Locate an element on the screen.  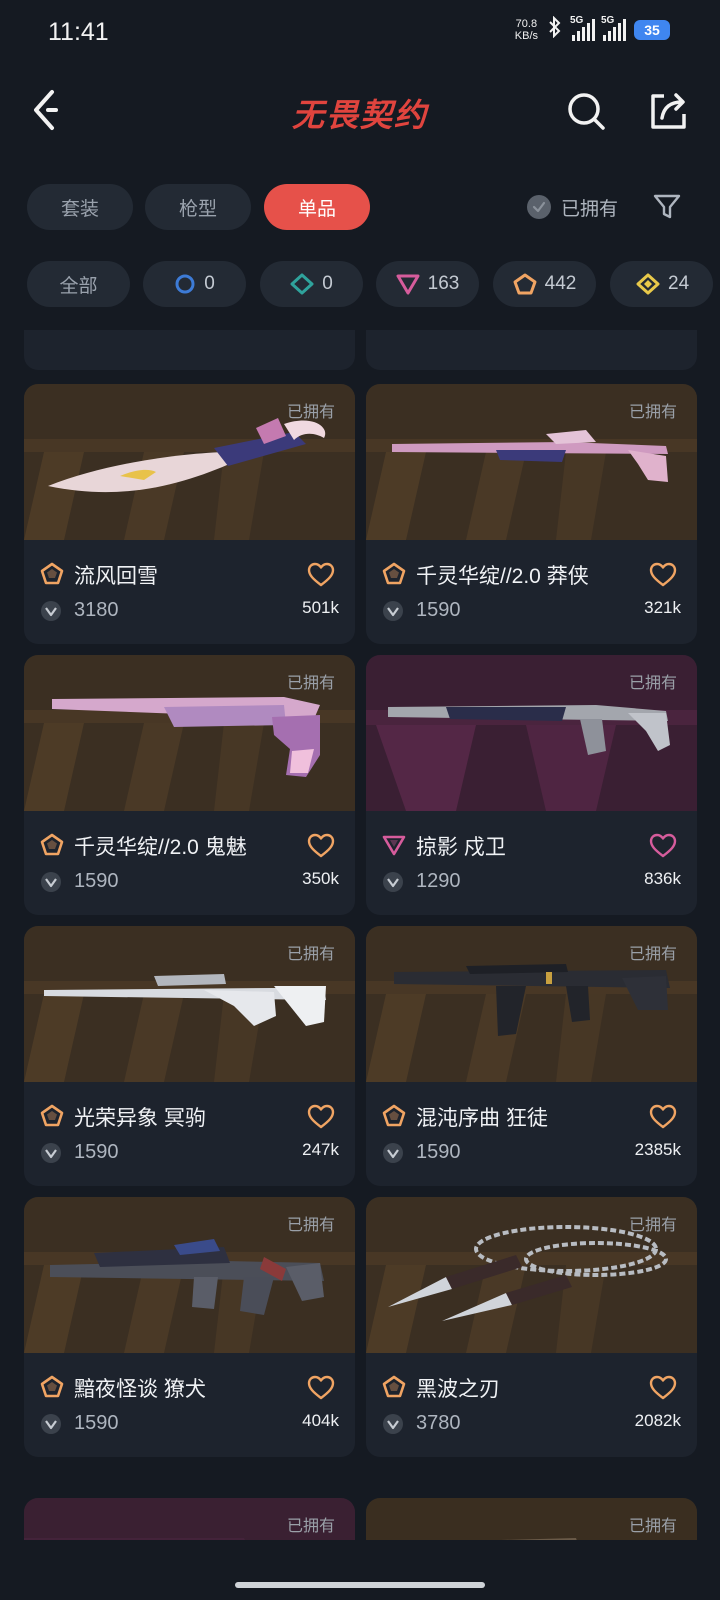
premium-rarity-icon is located at coordinates (408, 284).